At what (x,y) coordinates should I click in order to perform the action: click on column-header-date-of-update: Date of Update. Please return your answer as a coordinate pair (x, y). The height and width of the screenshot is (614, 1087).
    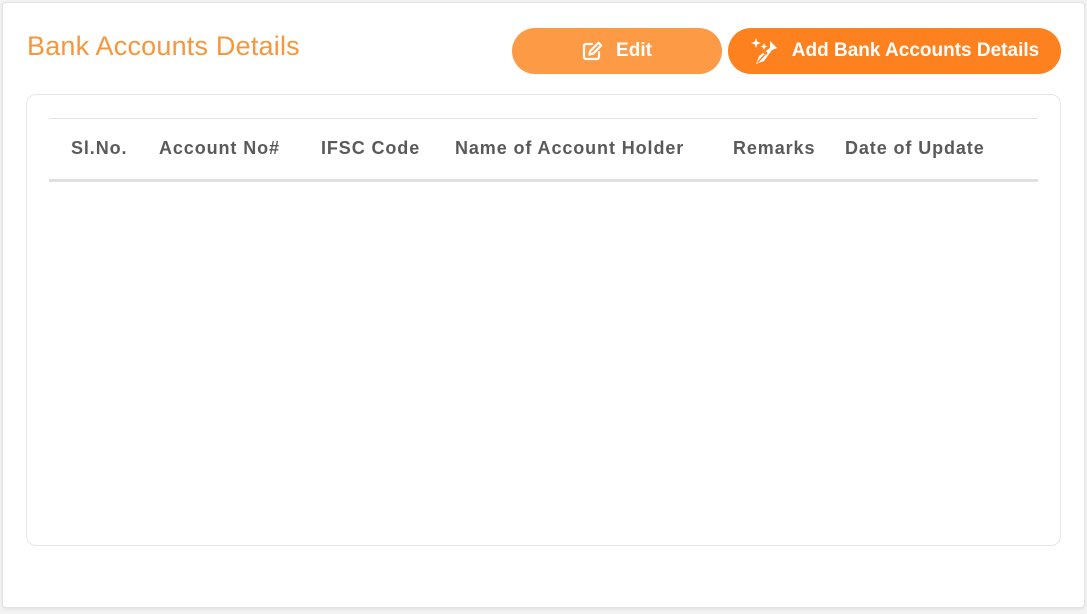
    Looking at the image, I should click on (915, 148).